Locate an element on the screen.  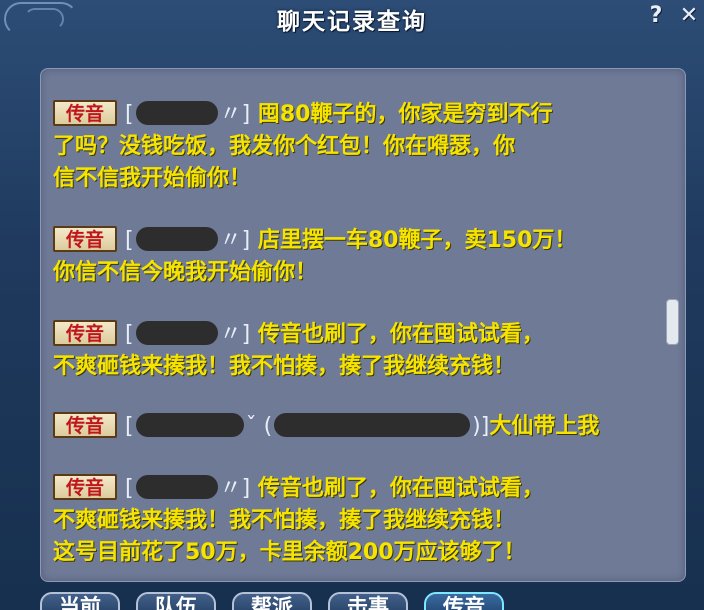
close-button: ✕ is located at coordinates (689, 16).